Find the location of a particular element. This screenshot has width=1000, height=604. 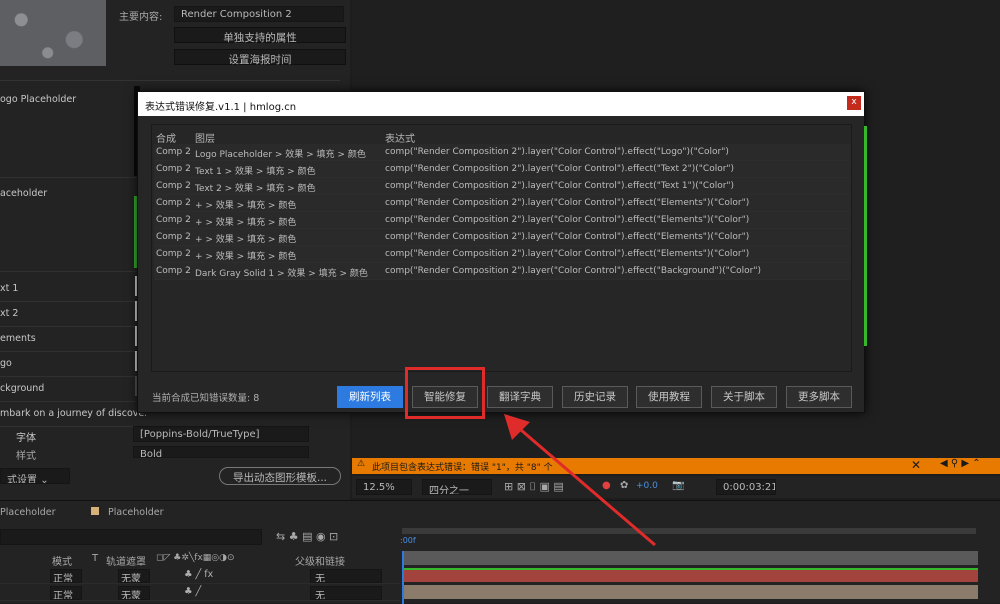

col-parent: 父级和链接 is located at coordinates (320, 562).